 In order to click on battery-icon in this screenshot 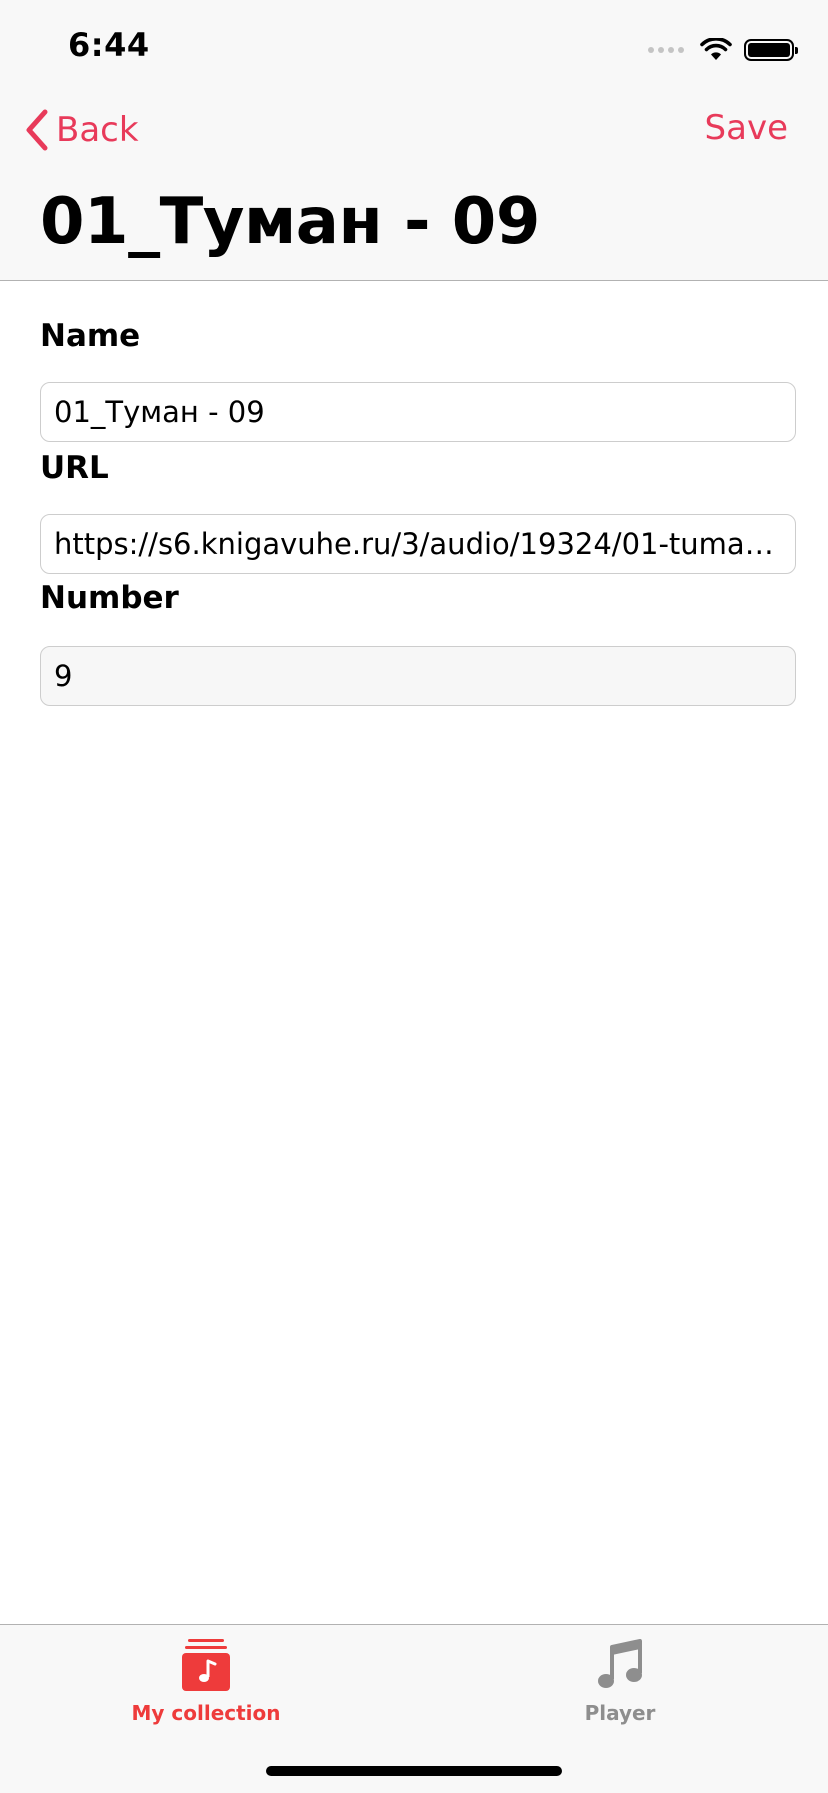, I will do `click(771, 50)`.